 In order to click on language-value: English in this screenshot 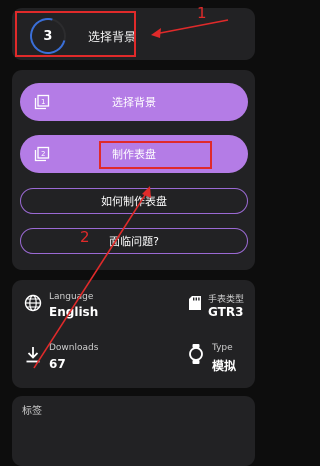, I will do `click(74, 312)`.